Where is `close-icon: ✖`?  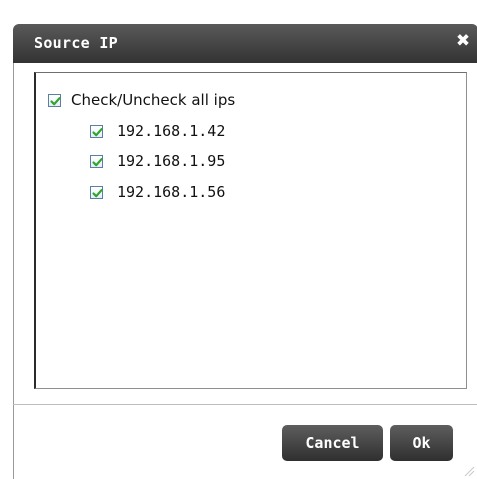
close-icon: ✖ is located at coordinates (463, 41).